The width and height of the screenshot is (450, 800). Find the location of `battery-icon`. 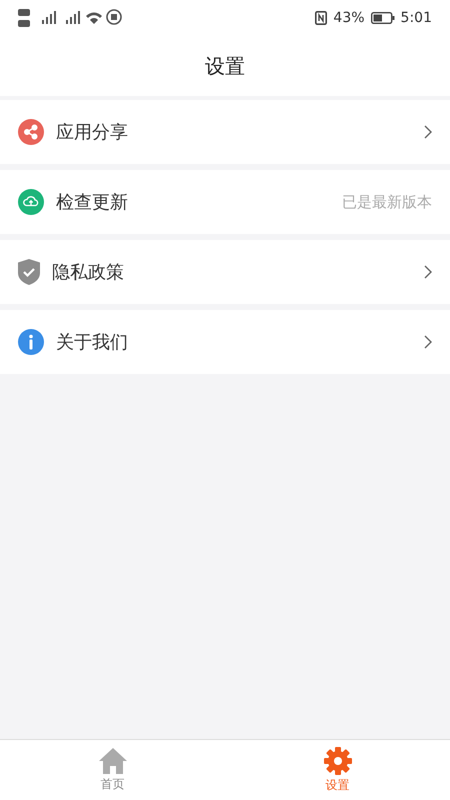

battery-icon is located at coordinates (382, 18).